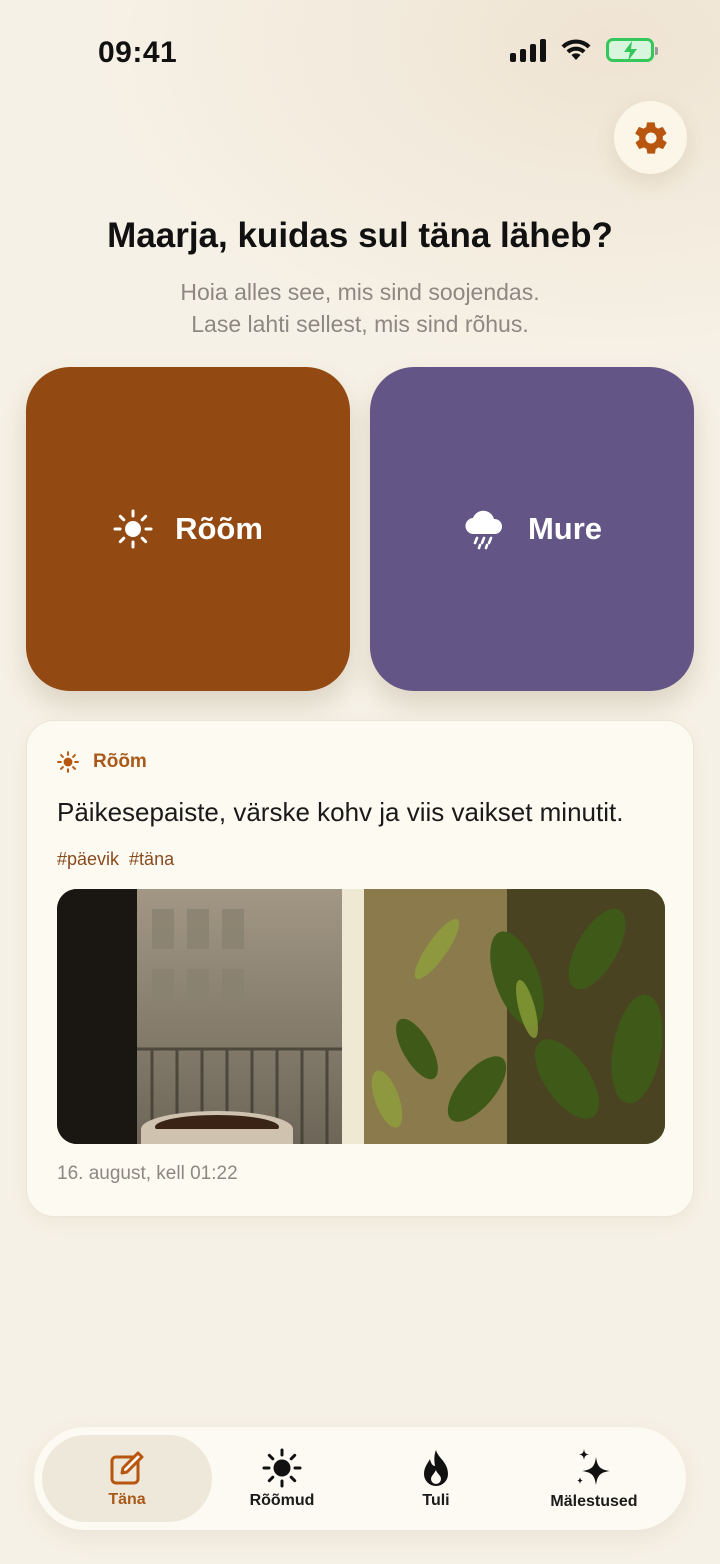 The width and height of the screenshot is (720, 1564). I want to click on coffee-plant-photo, so click(361, 1016).